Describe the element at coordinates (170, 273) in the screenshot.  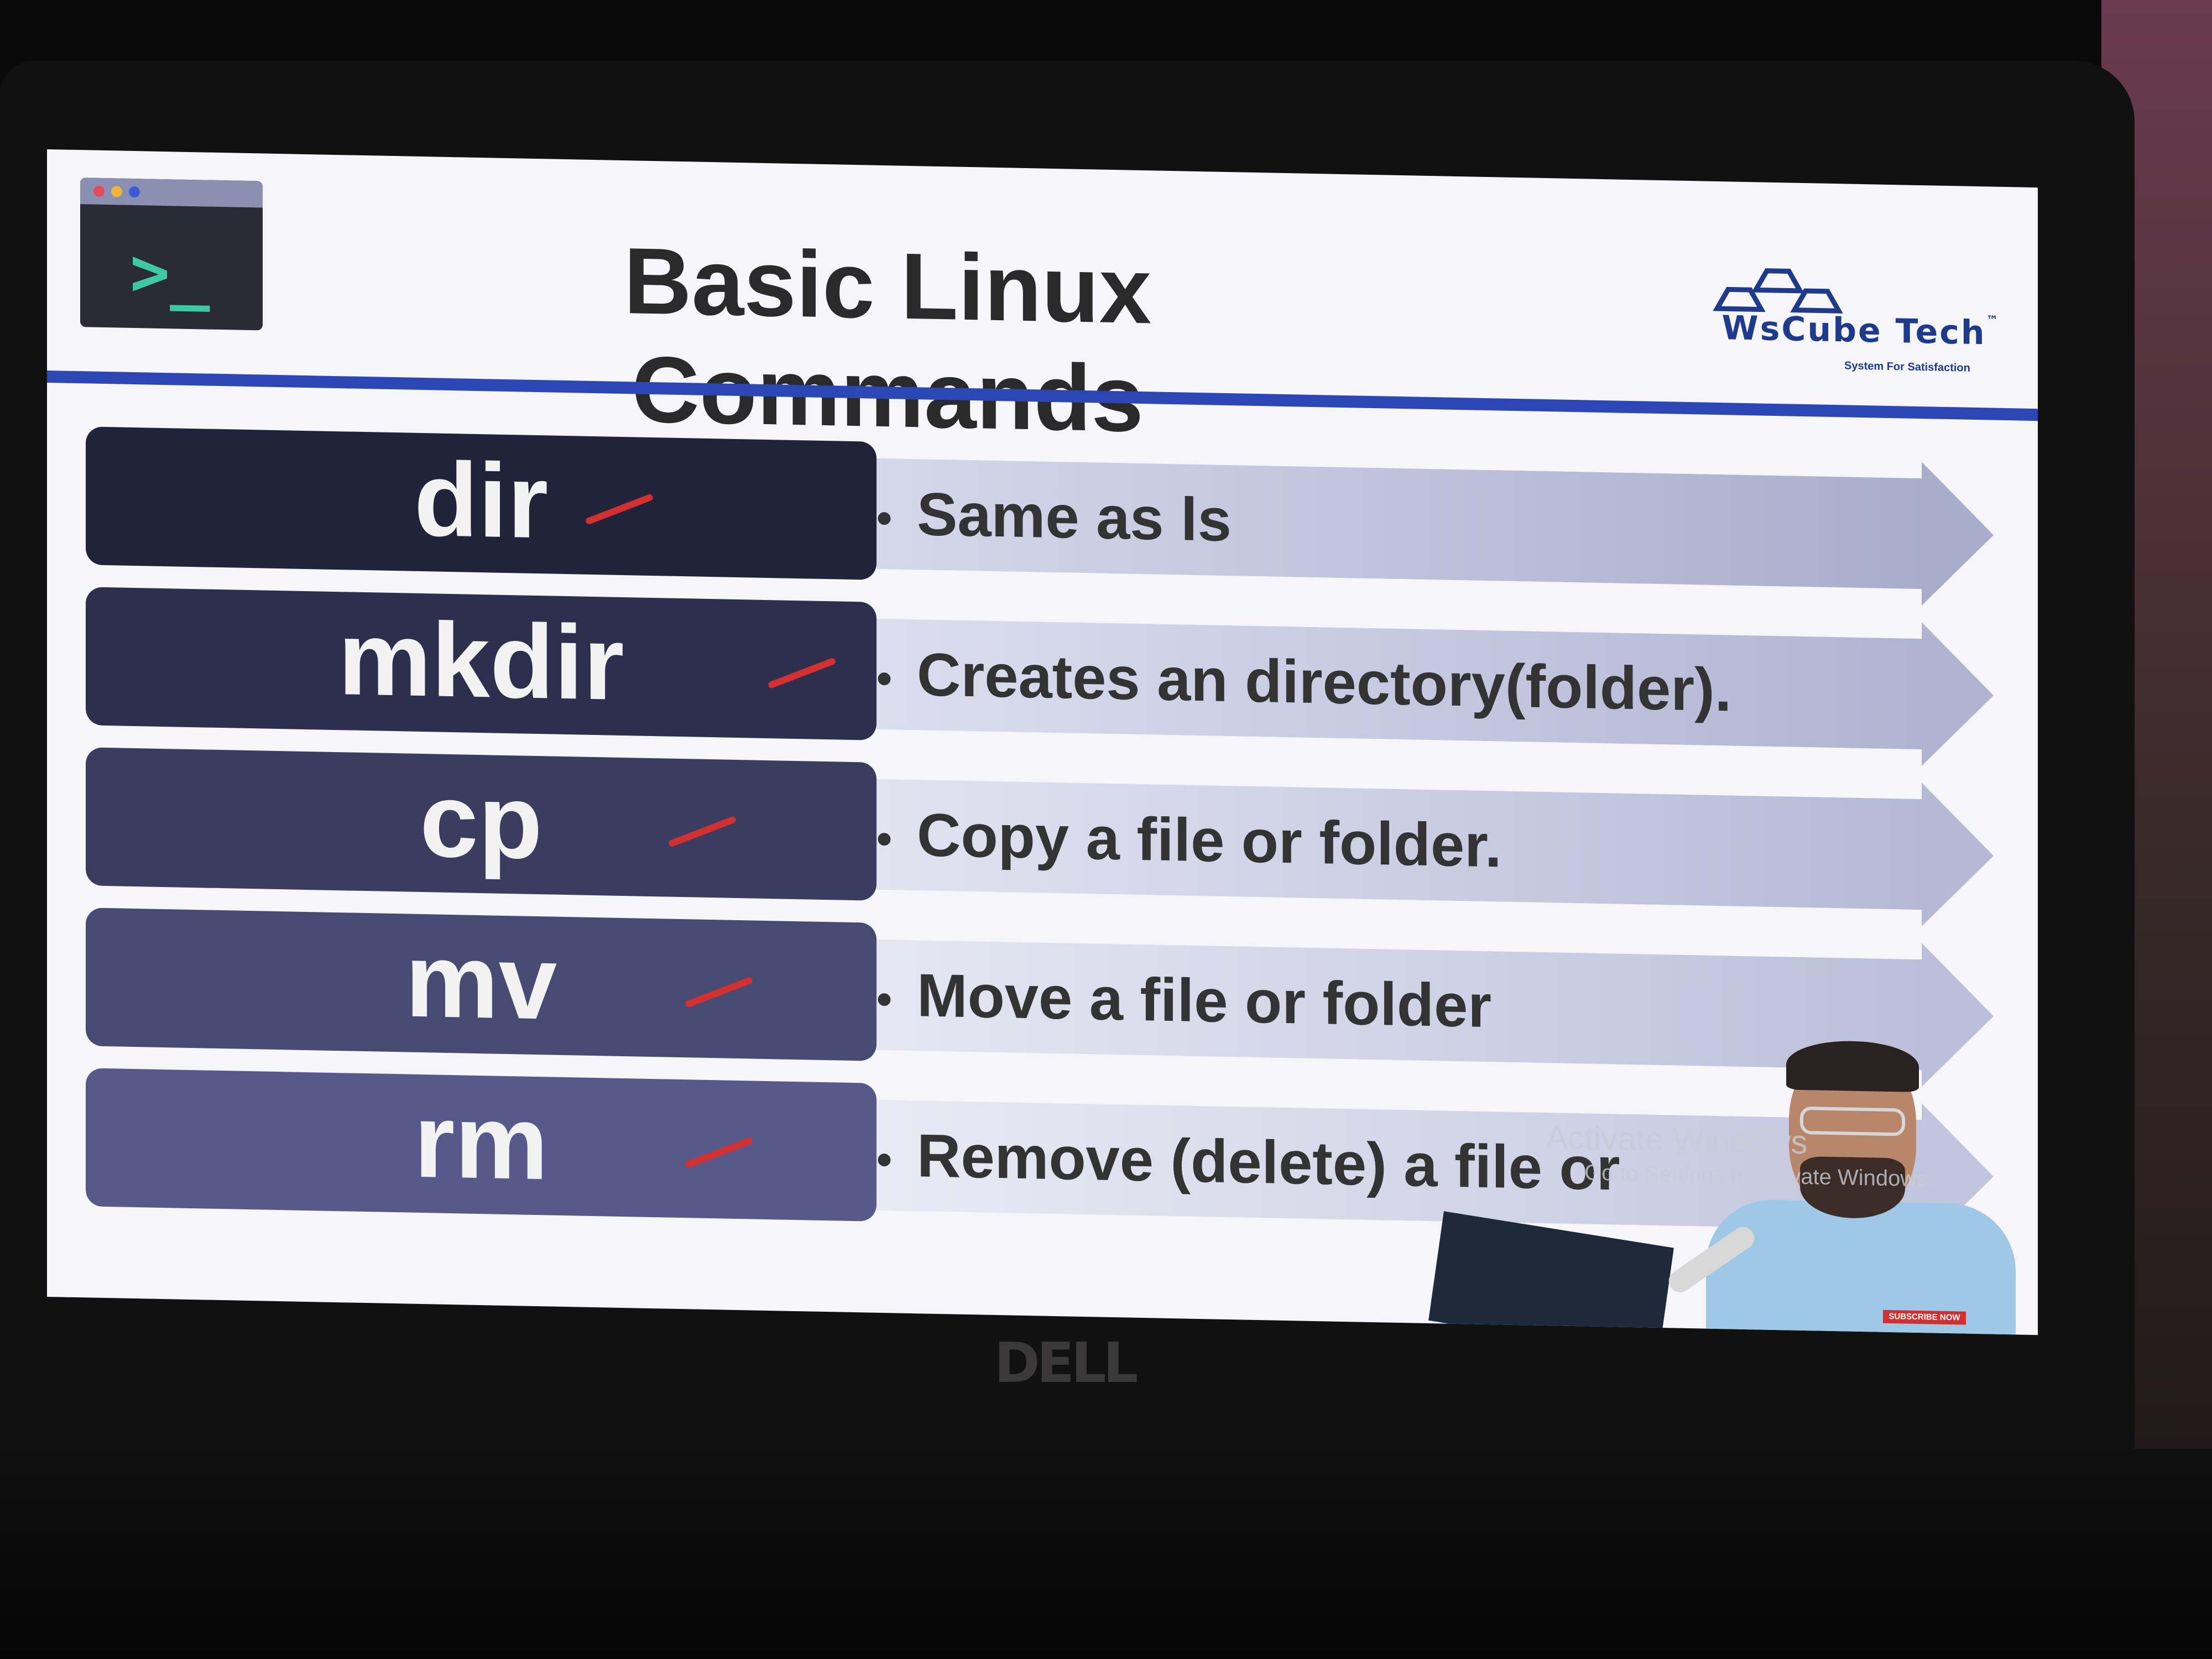
I see `terminal-prompt: >_` at that location.